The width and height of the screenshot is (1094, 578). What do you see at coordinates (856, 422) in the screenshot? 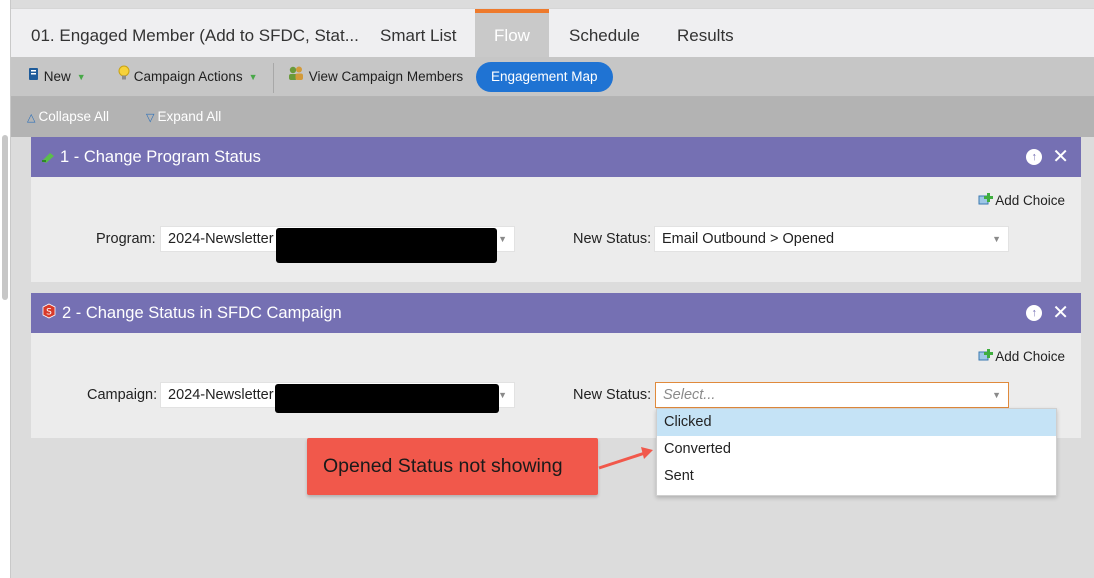
I see `dropdown-option: Clicked` at bounding box center [856, 422].